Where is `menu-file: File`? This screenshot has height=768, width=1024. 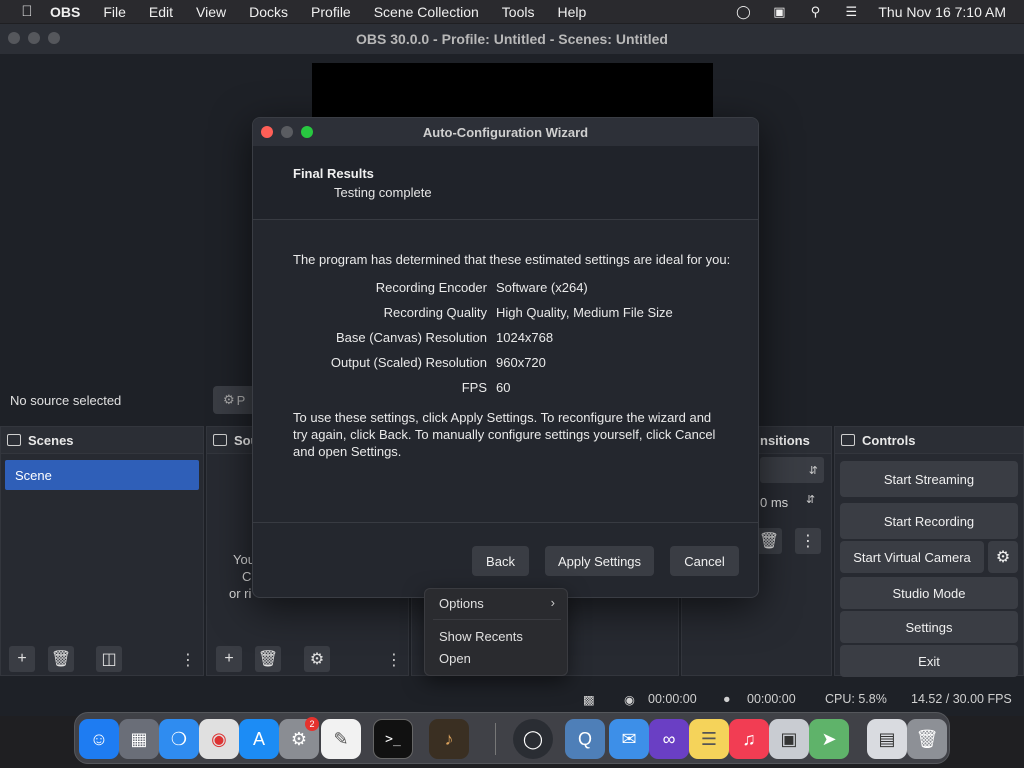 menu-file: File is located at coordinates (114, 12).